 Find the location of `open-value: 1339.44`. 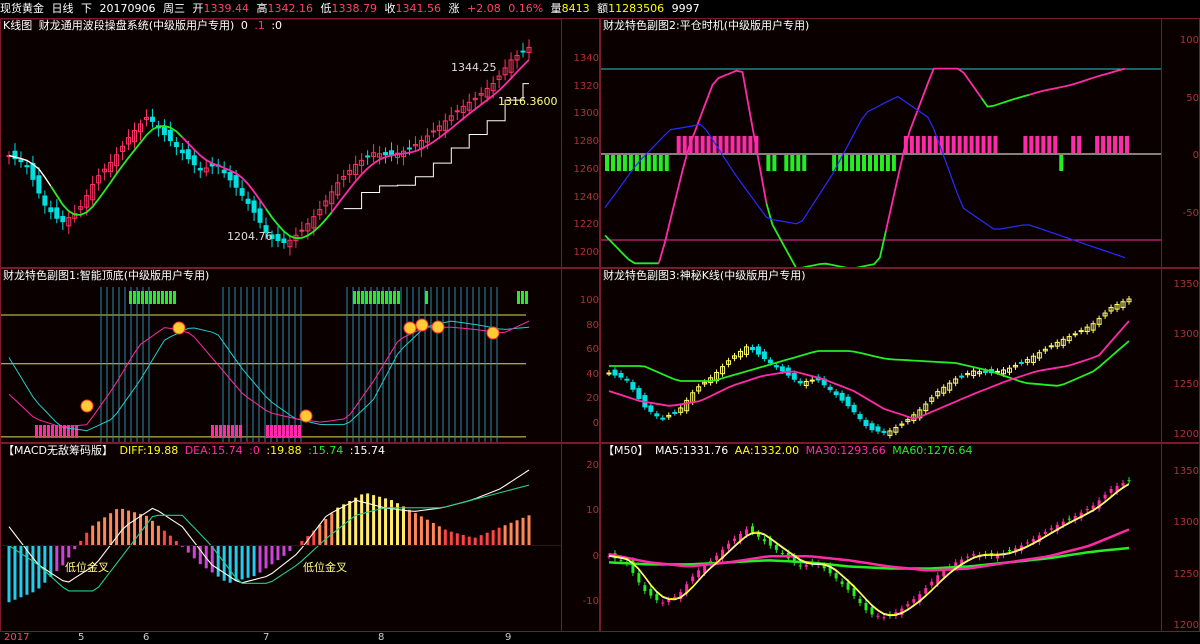

open-value: 1339.44 is located at coordinates (226, 8).